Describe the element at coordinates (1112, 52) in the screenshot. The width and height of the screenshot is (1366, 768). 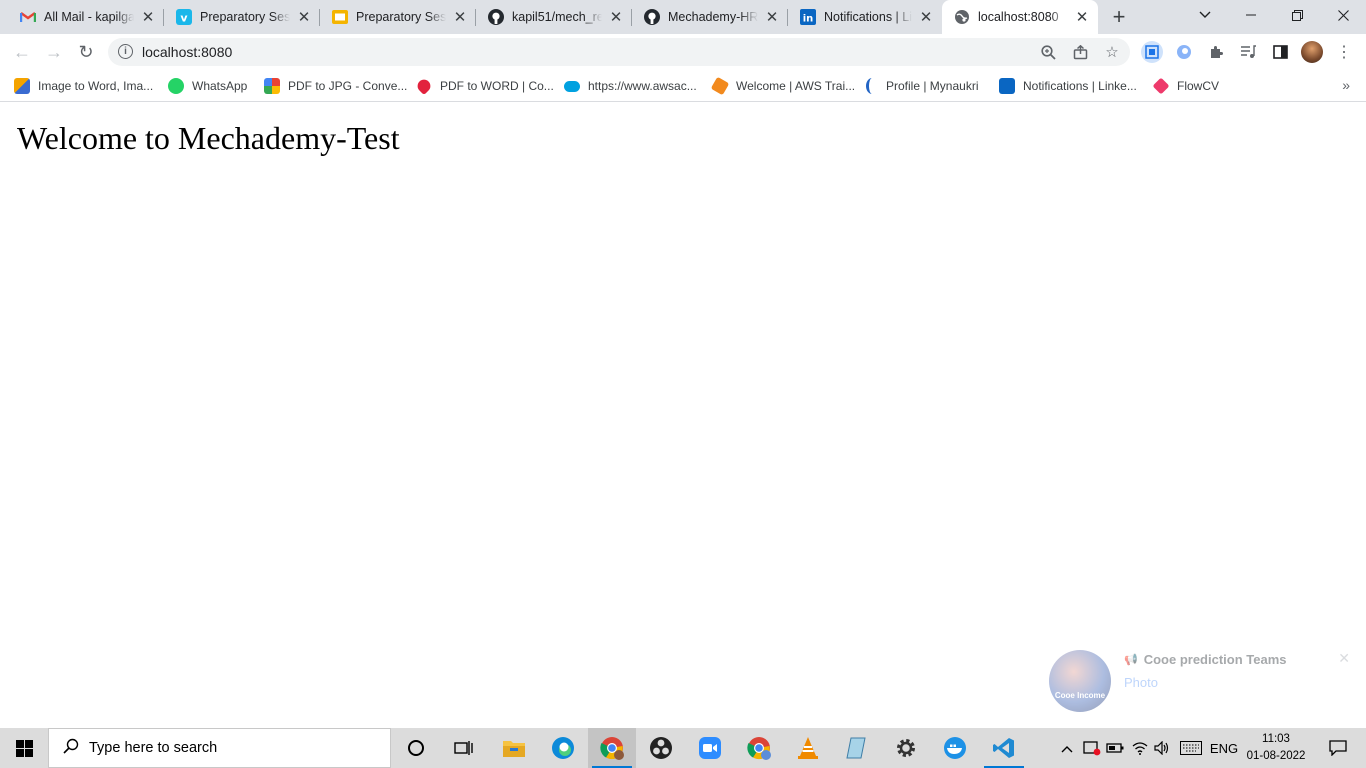
I see `bookmark-star-icon: ☆` at that location.